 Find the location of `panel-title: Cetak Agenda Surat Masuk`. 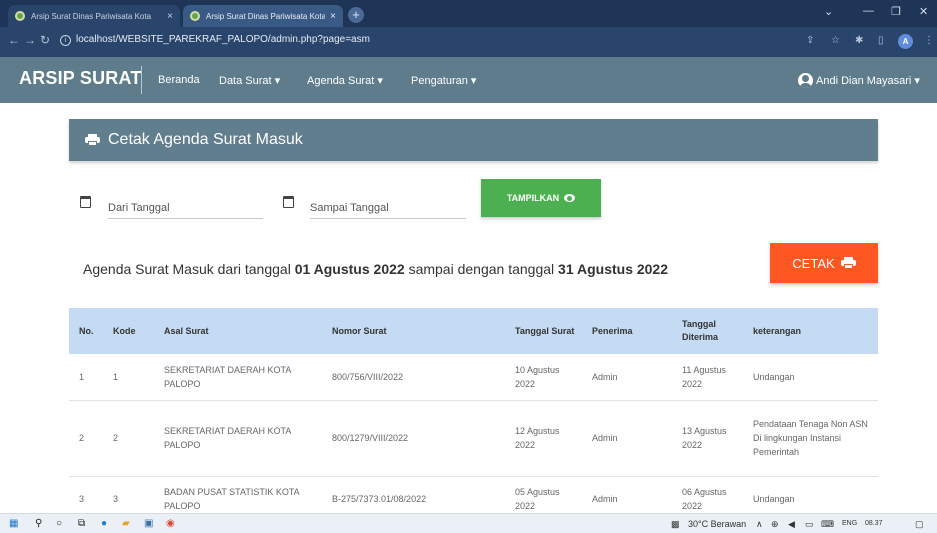

panel-title: Cetak Agenda Surat Masuk is located at coordinates (205, 139).